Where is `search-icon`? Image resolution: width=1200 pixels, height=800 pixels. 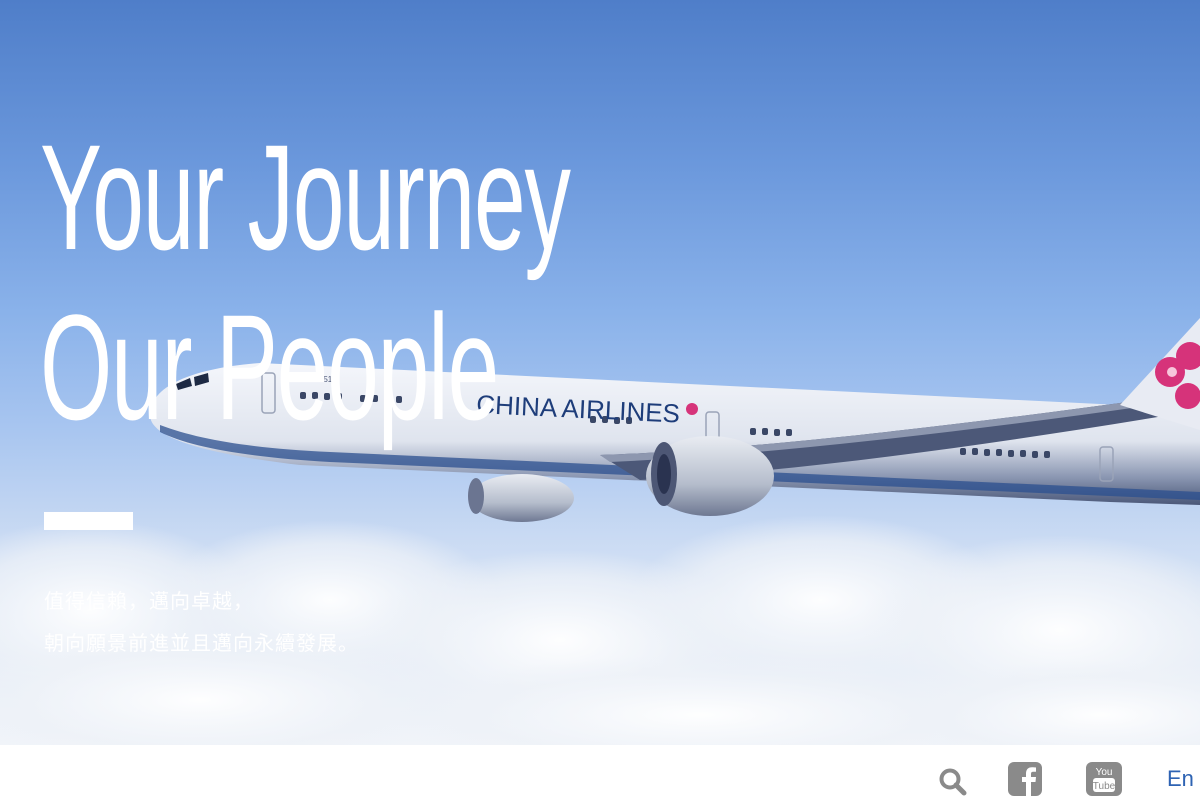
search-icon is located at coordinates (953, 782).